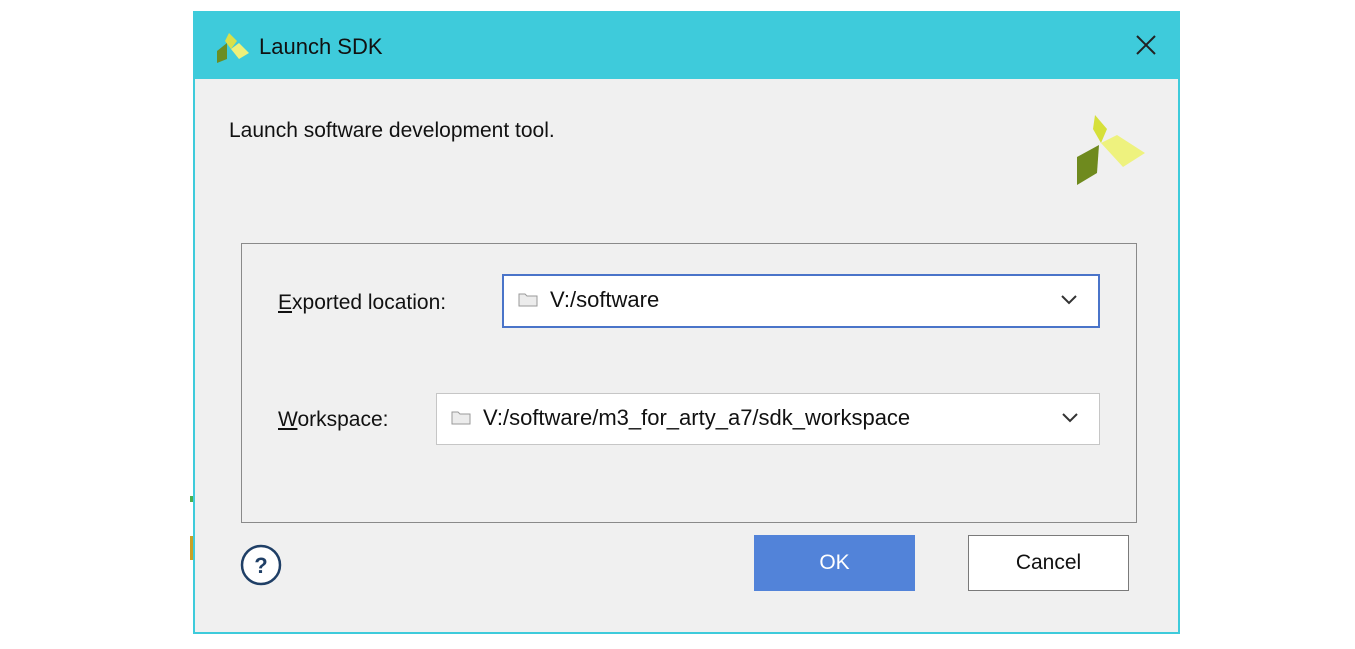 This screenshot has height=649, width=1355. Describe the element at coordinates (1111, 150) in the screenshot. I see `xilinx-logo` at that location.